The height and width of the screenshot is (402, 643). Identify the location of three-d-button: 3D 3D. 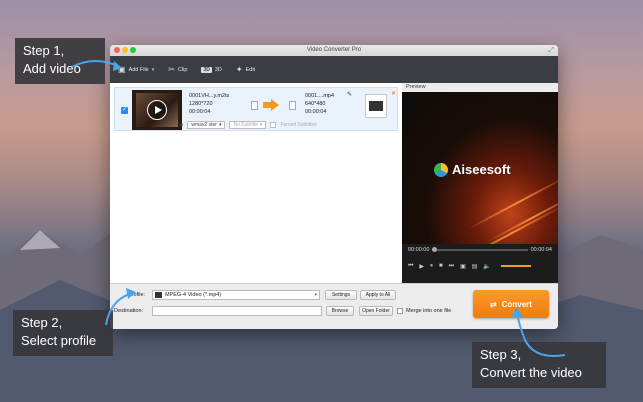
(211, 69).